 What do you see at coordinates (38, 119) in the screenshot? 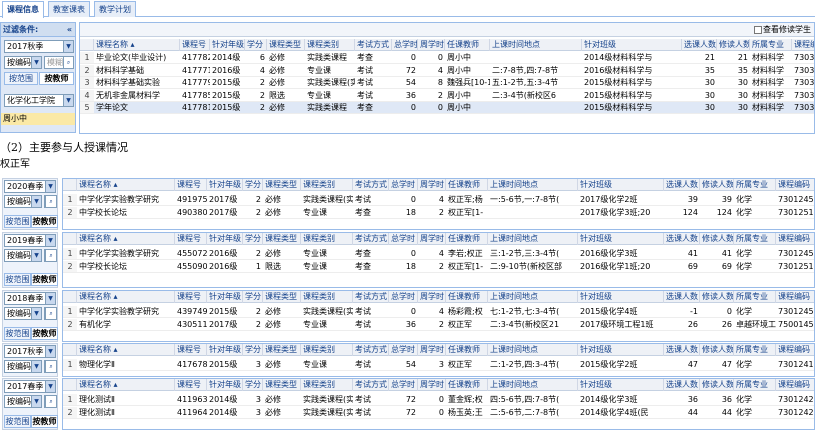
I see `teacher-list-item: 周小中` at bounding box center [38, 119].